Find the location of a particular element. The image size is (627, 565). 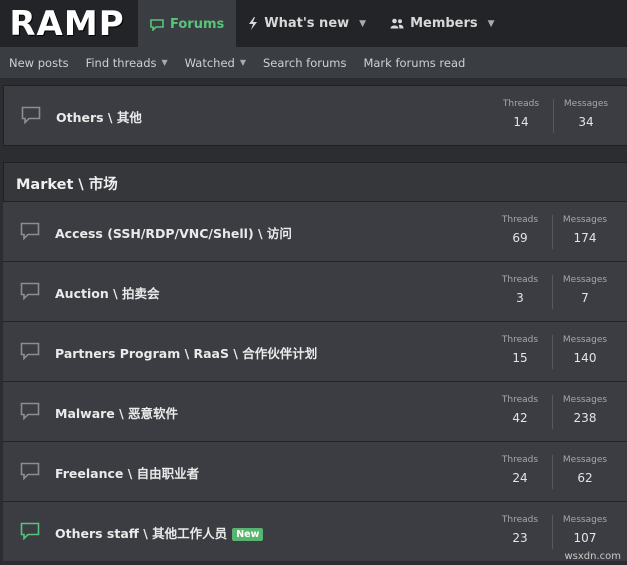

messages-stat: Messages 62 is located at coordinates (585, 470).